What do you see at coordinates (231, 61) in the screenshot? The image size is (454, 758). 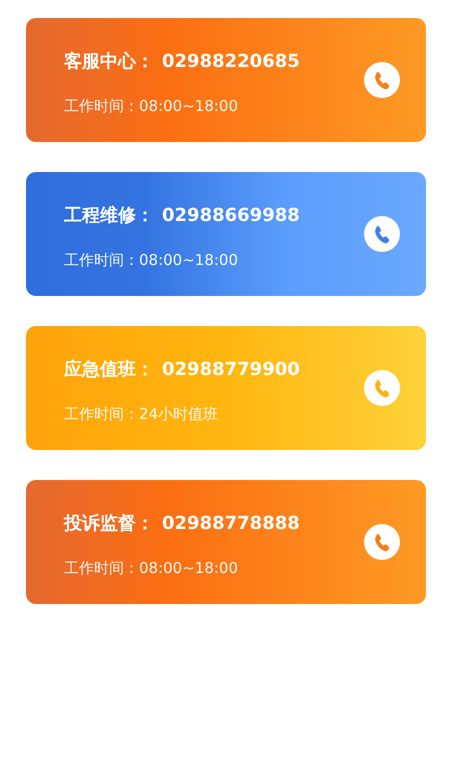 I see `phone-number: 02988220685` at bounding box center [231, 61].